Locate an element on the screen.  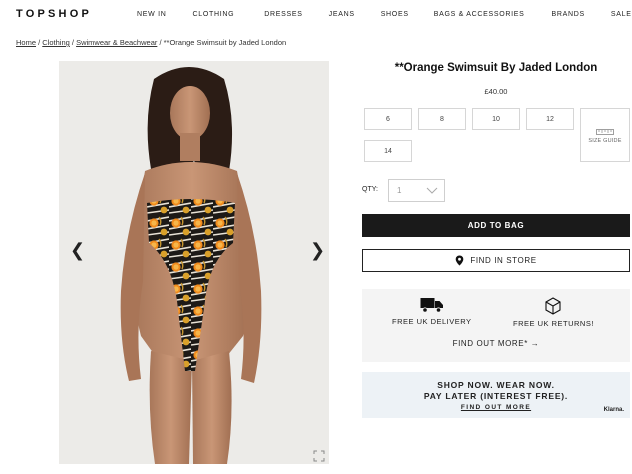
size-option-10: 10 is located at coordinates (496, 119).